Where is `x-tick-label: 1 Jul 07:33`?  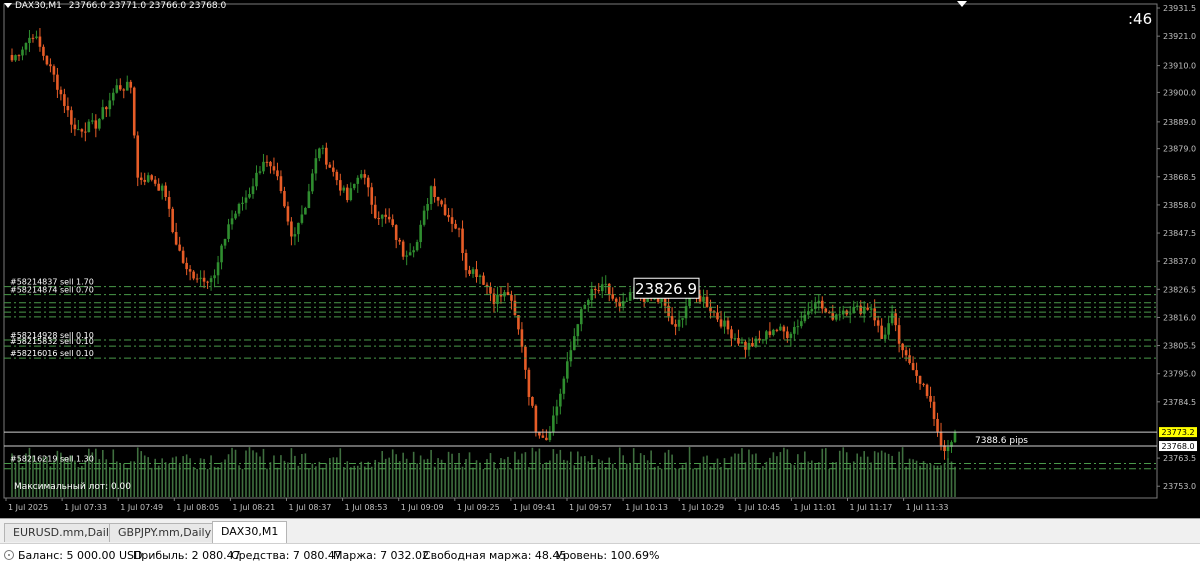
x-tick-label: 1 Jul 07:33 is located at coordinates (85, 507).